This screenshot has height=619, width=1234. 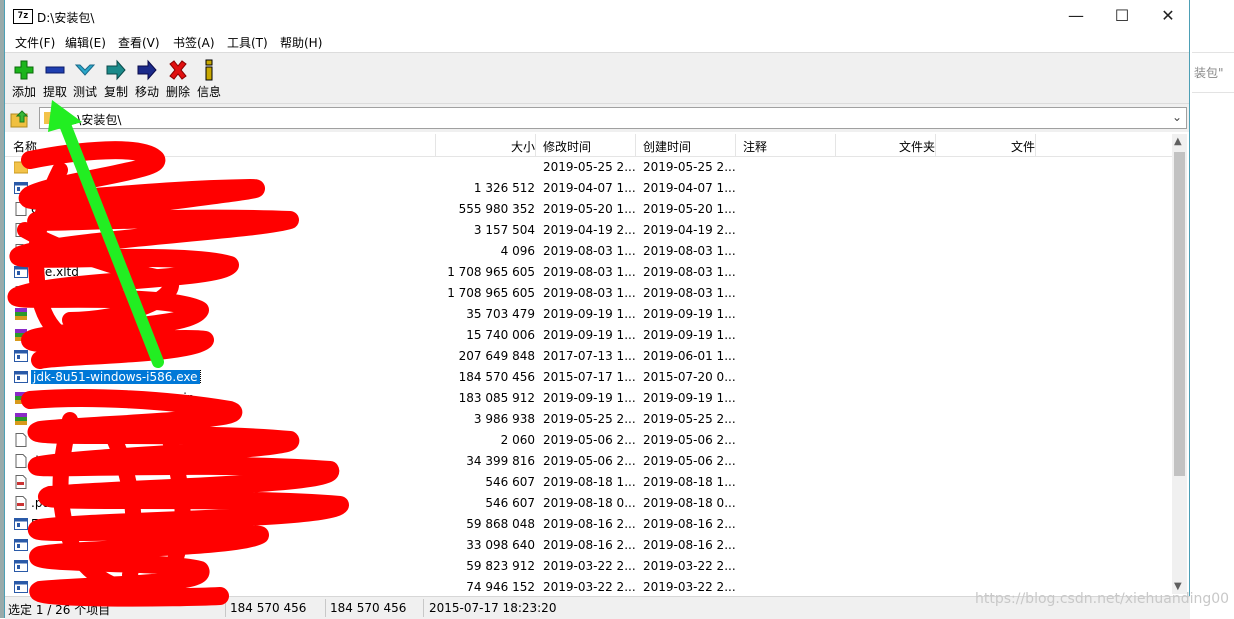 I want to click on path-text: D:\安装包\, so click(x=93, y=120).